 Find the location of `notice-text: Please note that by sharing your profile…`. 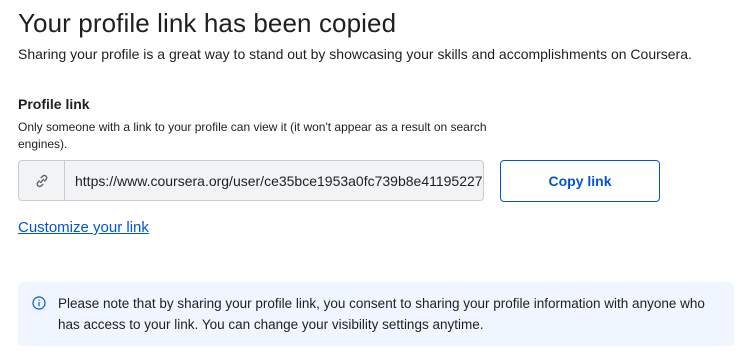

notice-text: Please note that by sharing your profile… is located at coordinates (381, 314).